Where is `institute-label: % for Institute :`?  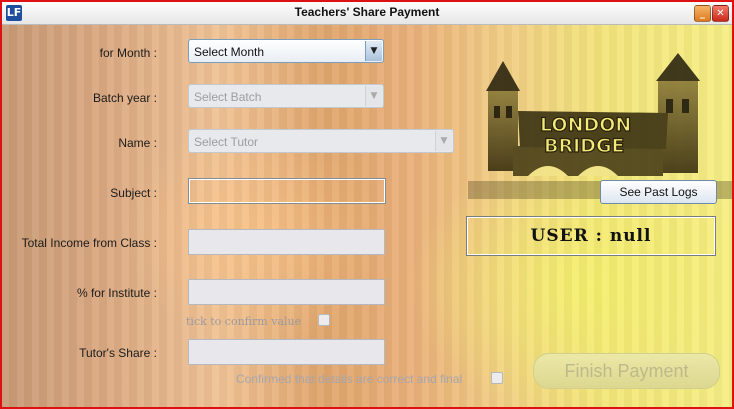
institute-label: % for Institute : is located at coordinates (116, 293).